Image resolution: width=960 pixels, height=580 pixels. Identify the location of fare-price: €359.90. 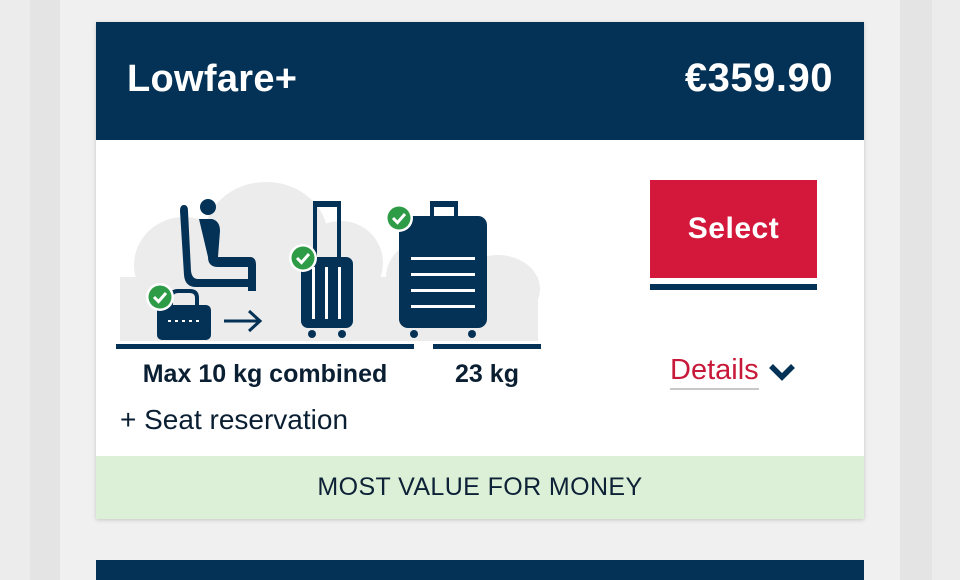
(758, 78).